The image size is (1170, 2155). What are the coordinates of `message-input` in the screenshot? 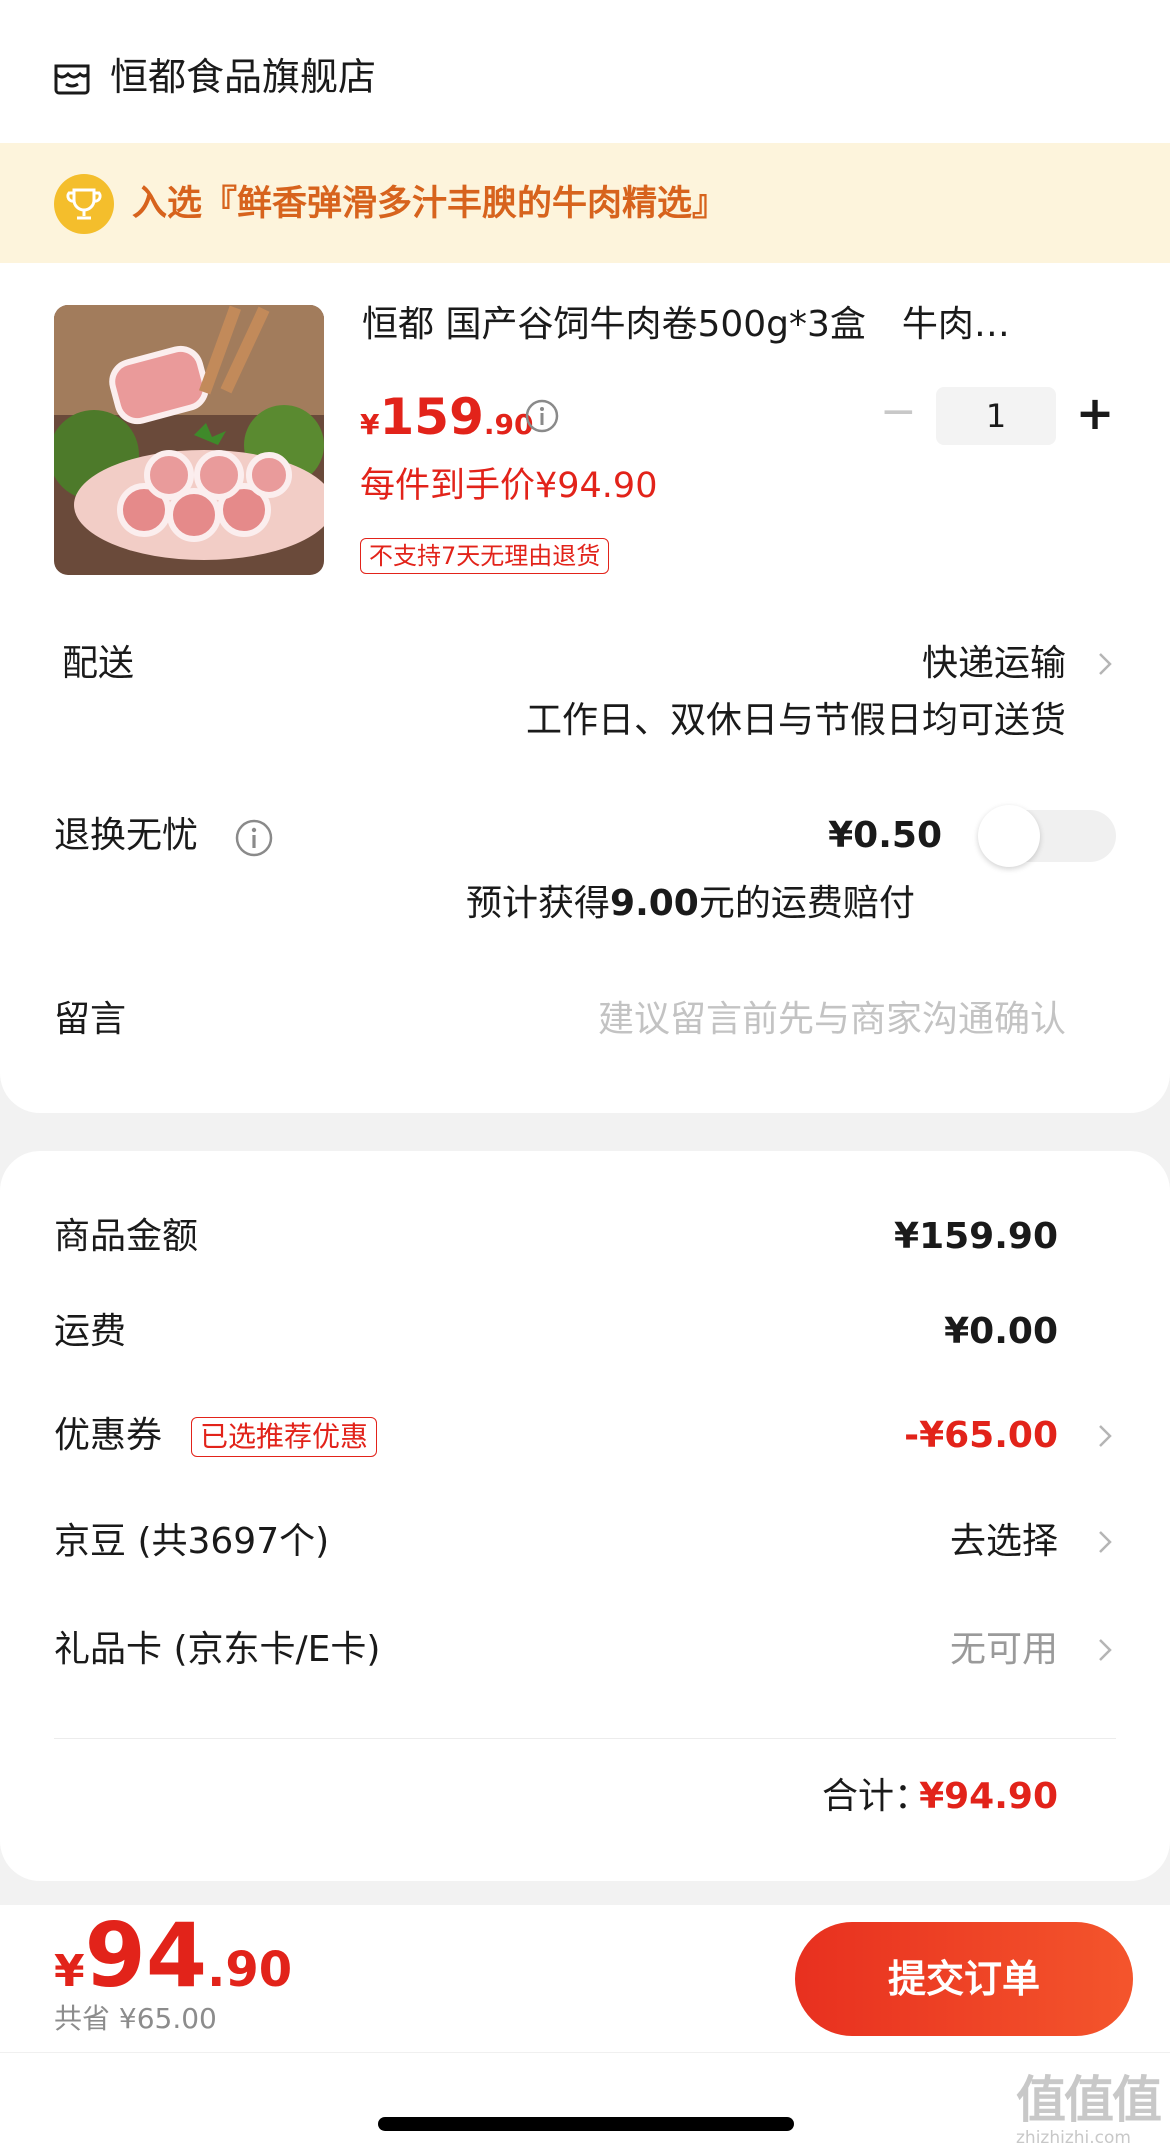 It's located at (756, 1020).